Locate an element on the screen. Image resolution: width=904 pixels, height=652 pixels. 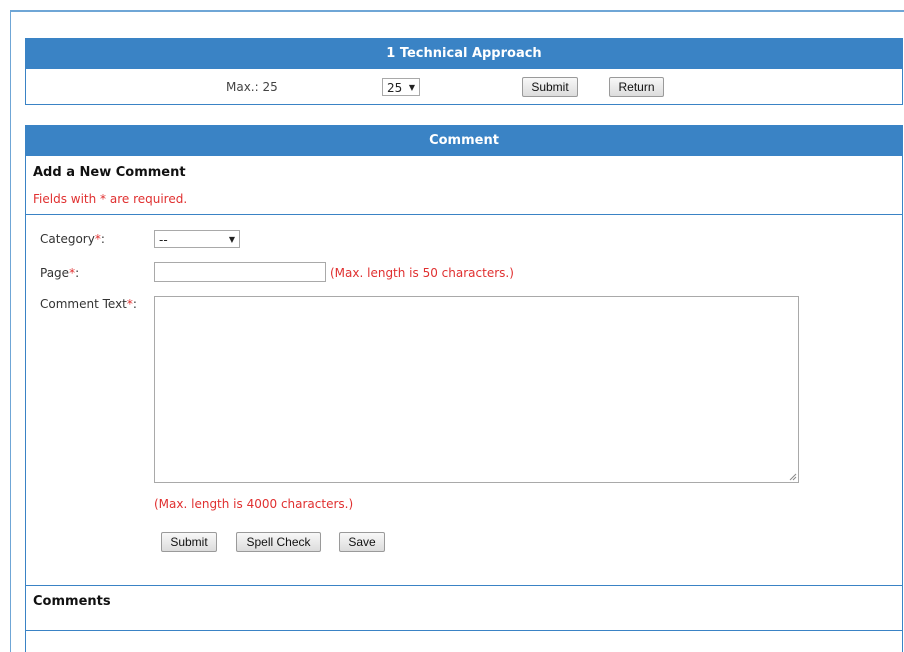
category-label: Category*: is located at coordinates (72, 239).